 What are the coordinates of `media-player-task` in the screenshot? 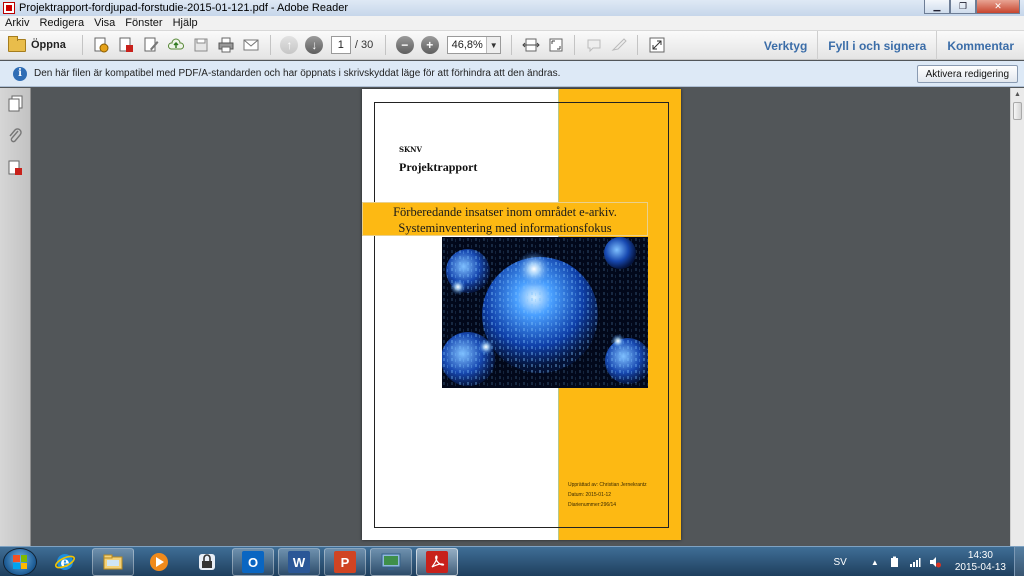 It's located at (159, 562).